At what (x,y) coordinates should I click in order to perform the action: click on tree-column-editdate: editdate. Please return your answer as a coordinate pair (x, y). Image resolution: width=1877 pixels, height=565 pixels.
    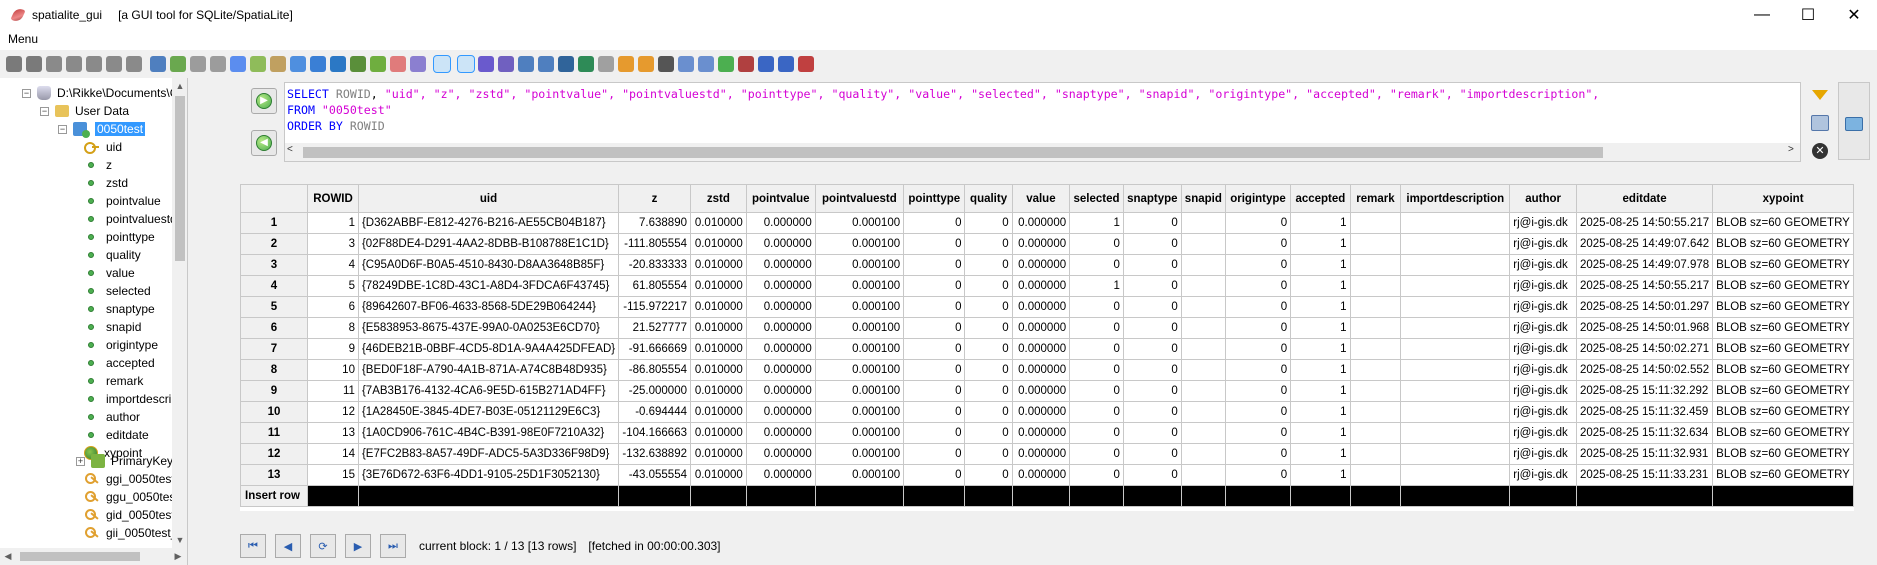
    Looking at the image, I should click on (116, 435).